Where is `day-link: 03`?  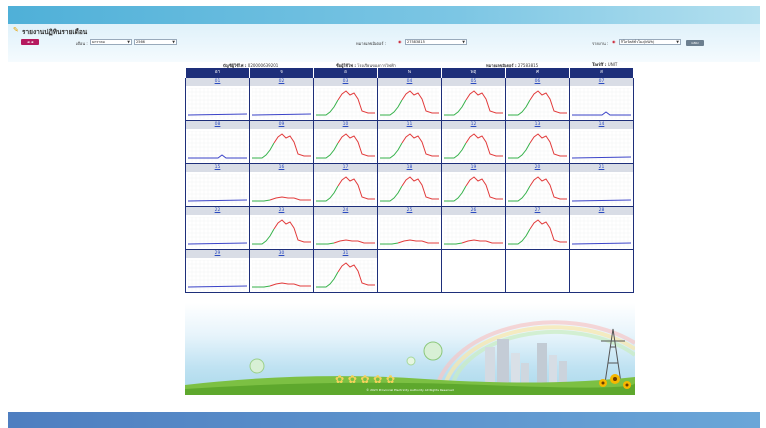
day-link: 03 is located at coordinates (345, 82).